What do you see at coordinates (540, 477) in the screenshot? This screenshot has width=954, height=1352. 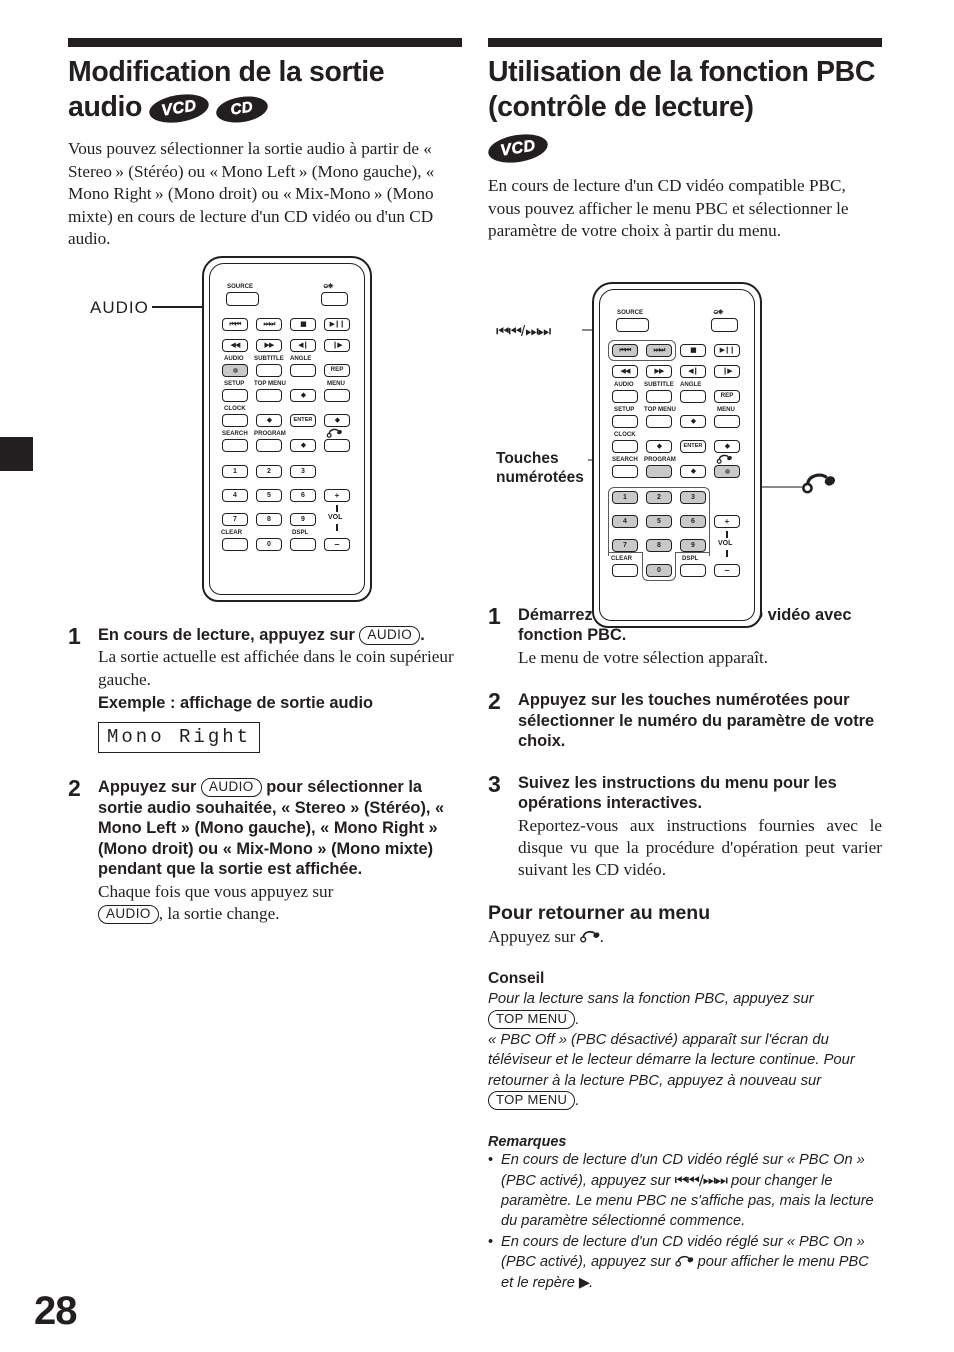 I see `numbered-keys-line-2: numérotées` at bounding box center [540, 477].